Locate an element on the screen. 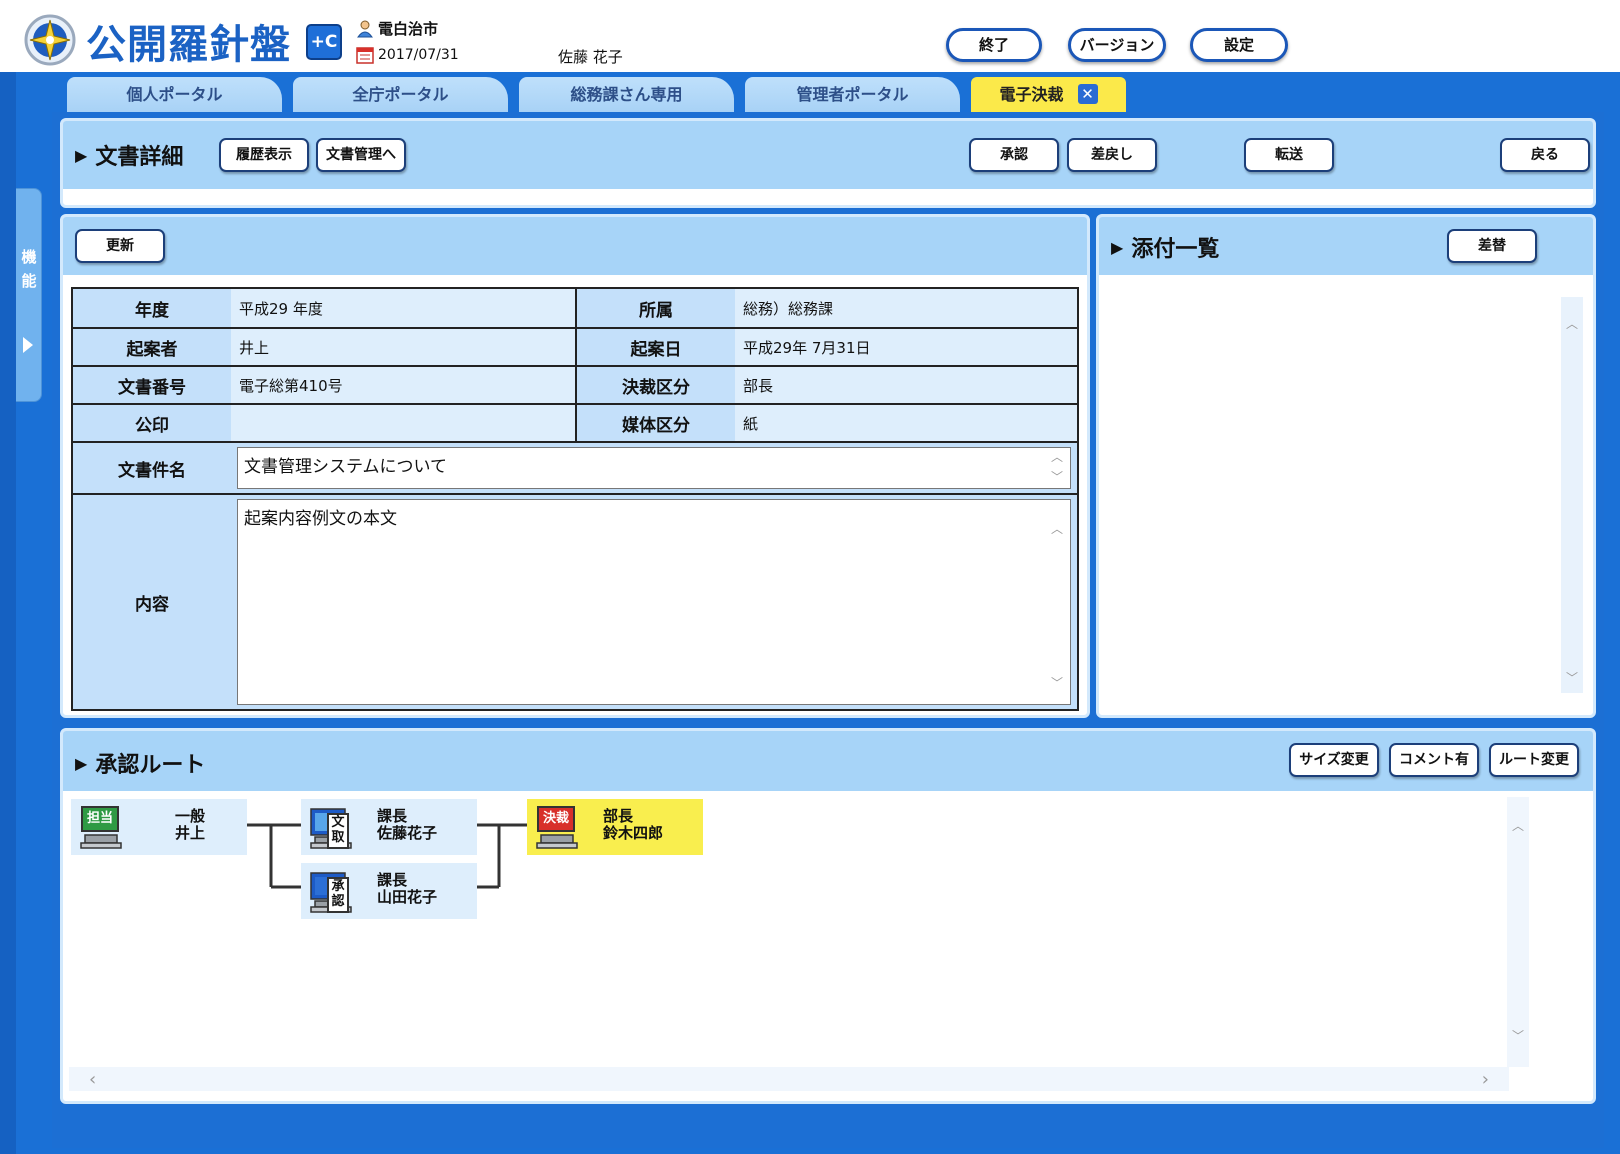  route-badge-section-chief-1: 文取 is located at coordinates (338, 831).